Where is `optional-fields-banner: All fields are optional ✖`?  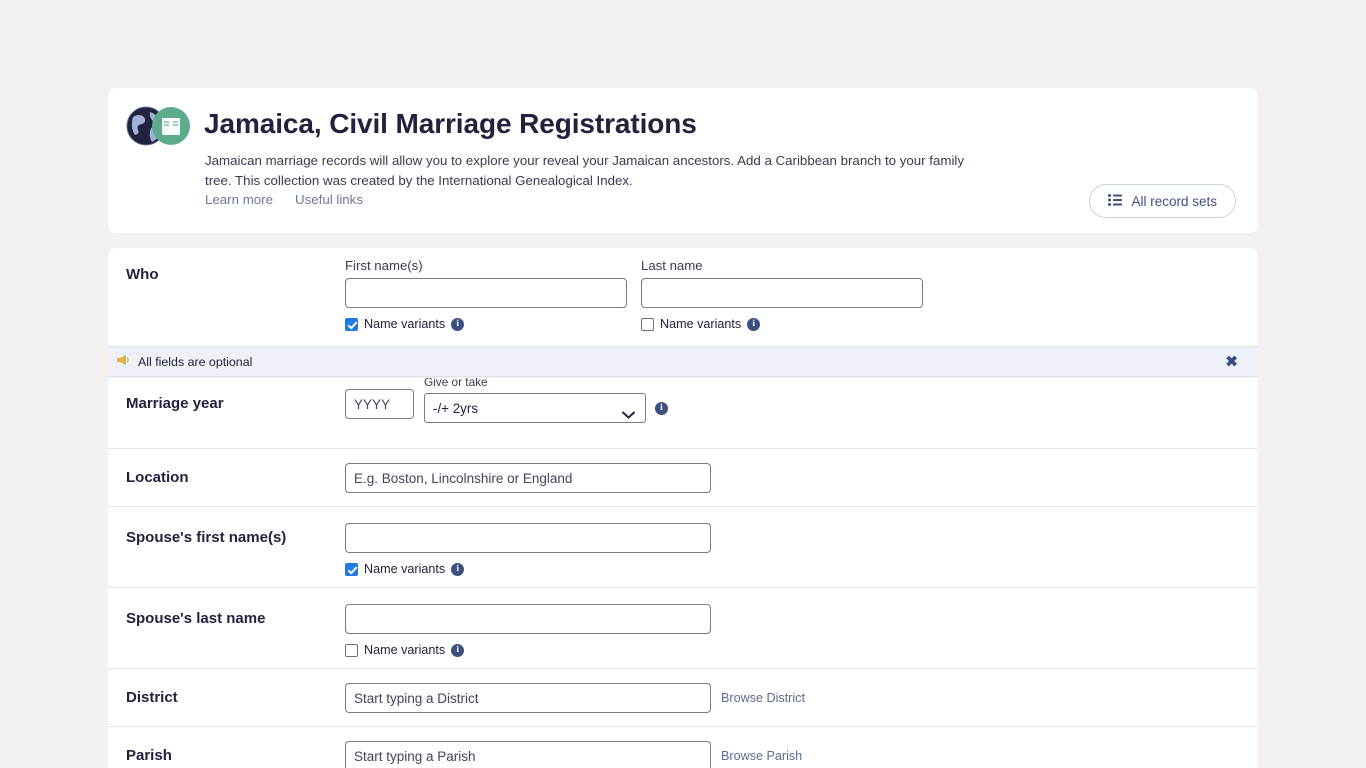
optional-fields-banner: All fields are optional ✖ is located at coordinates (683, 362).